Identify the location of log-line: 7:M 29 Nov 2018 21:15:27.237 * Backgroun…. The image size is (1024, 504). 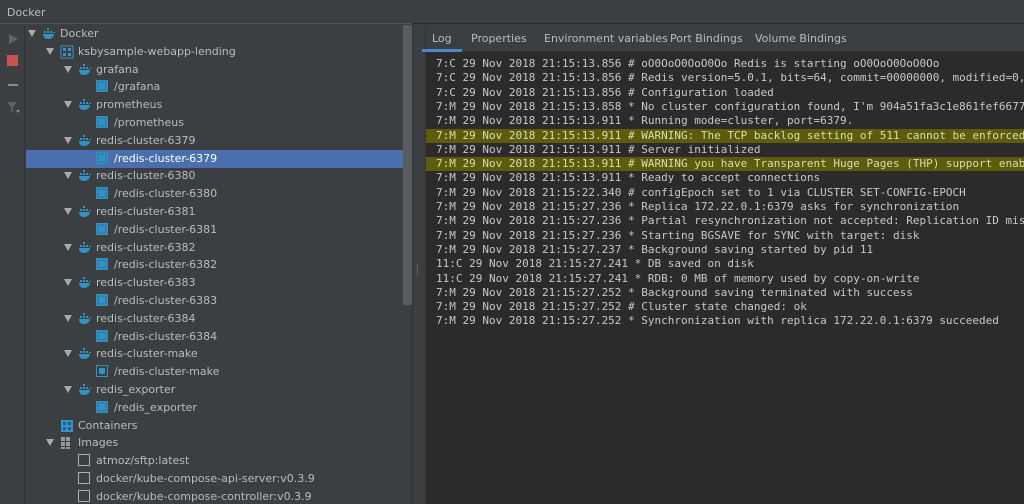
(655, 249).